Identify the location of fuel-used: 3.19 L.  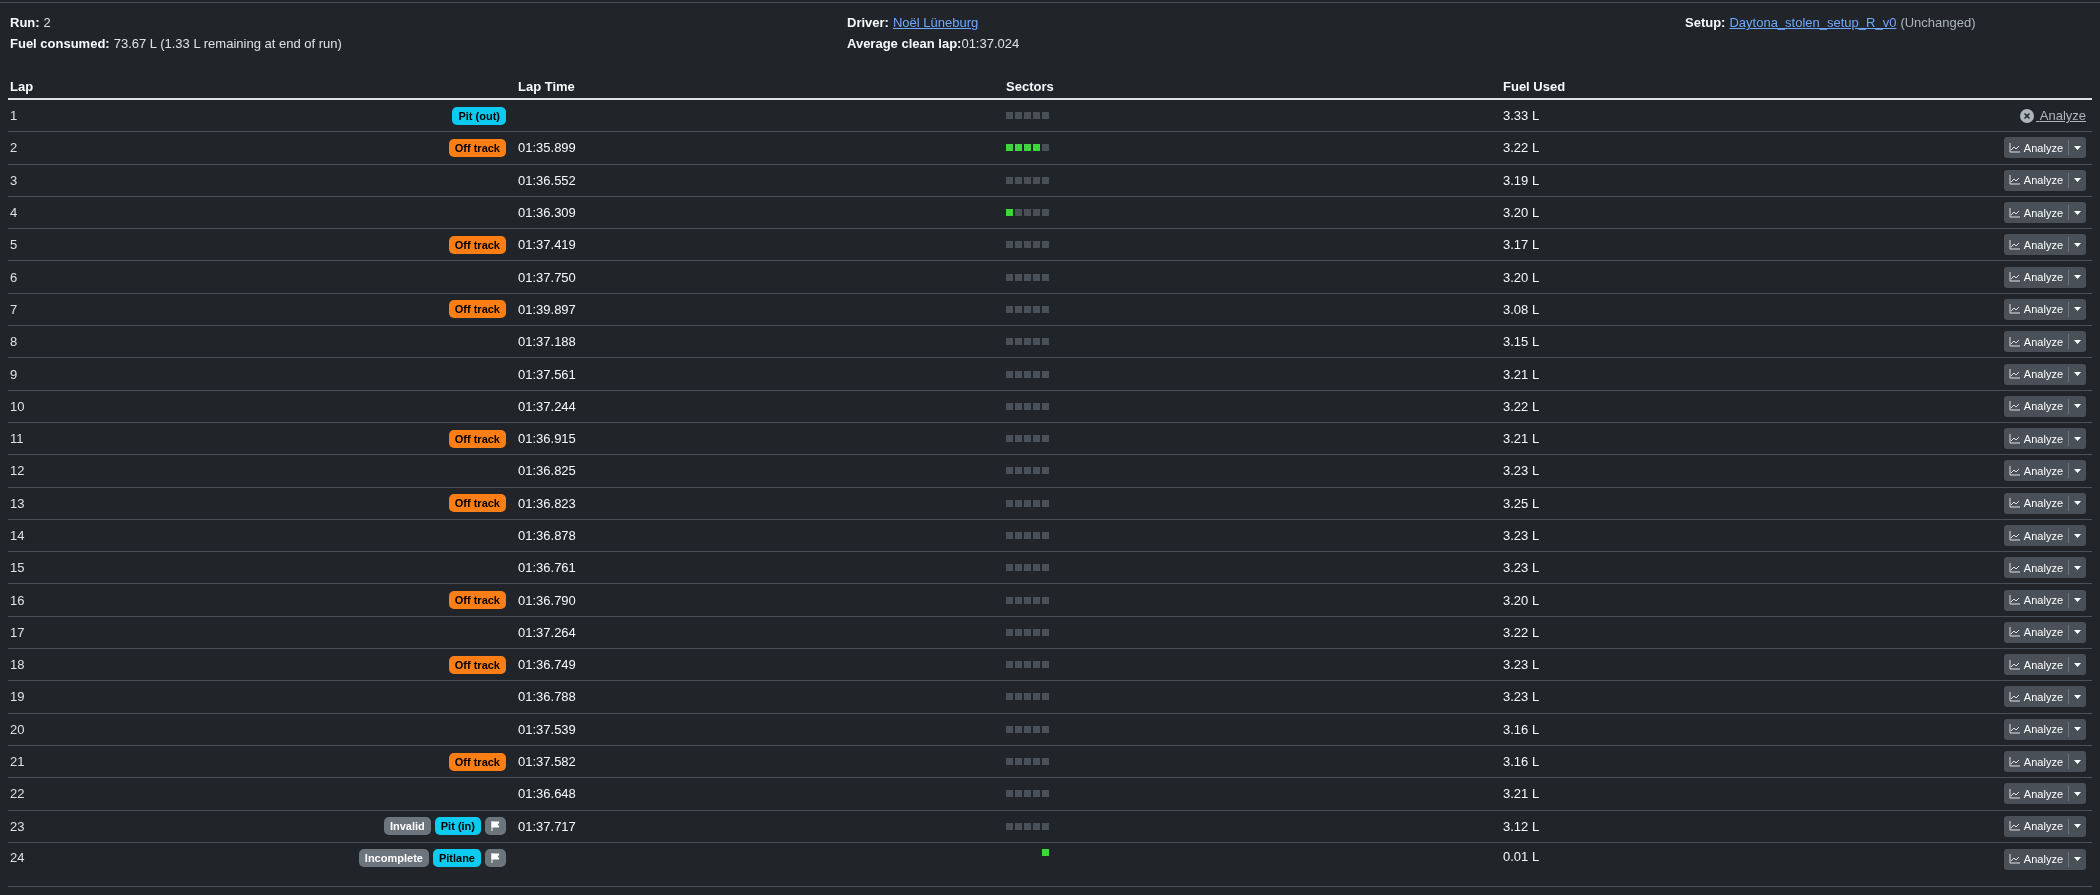
(1521, 180).